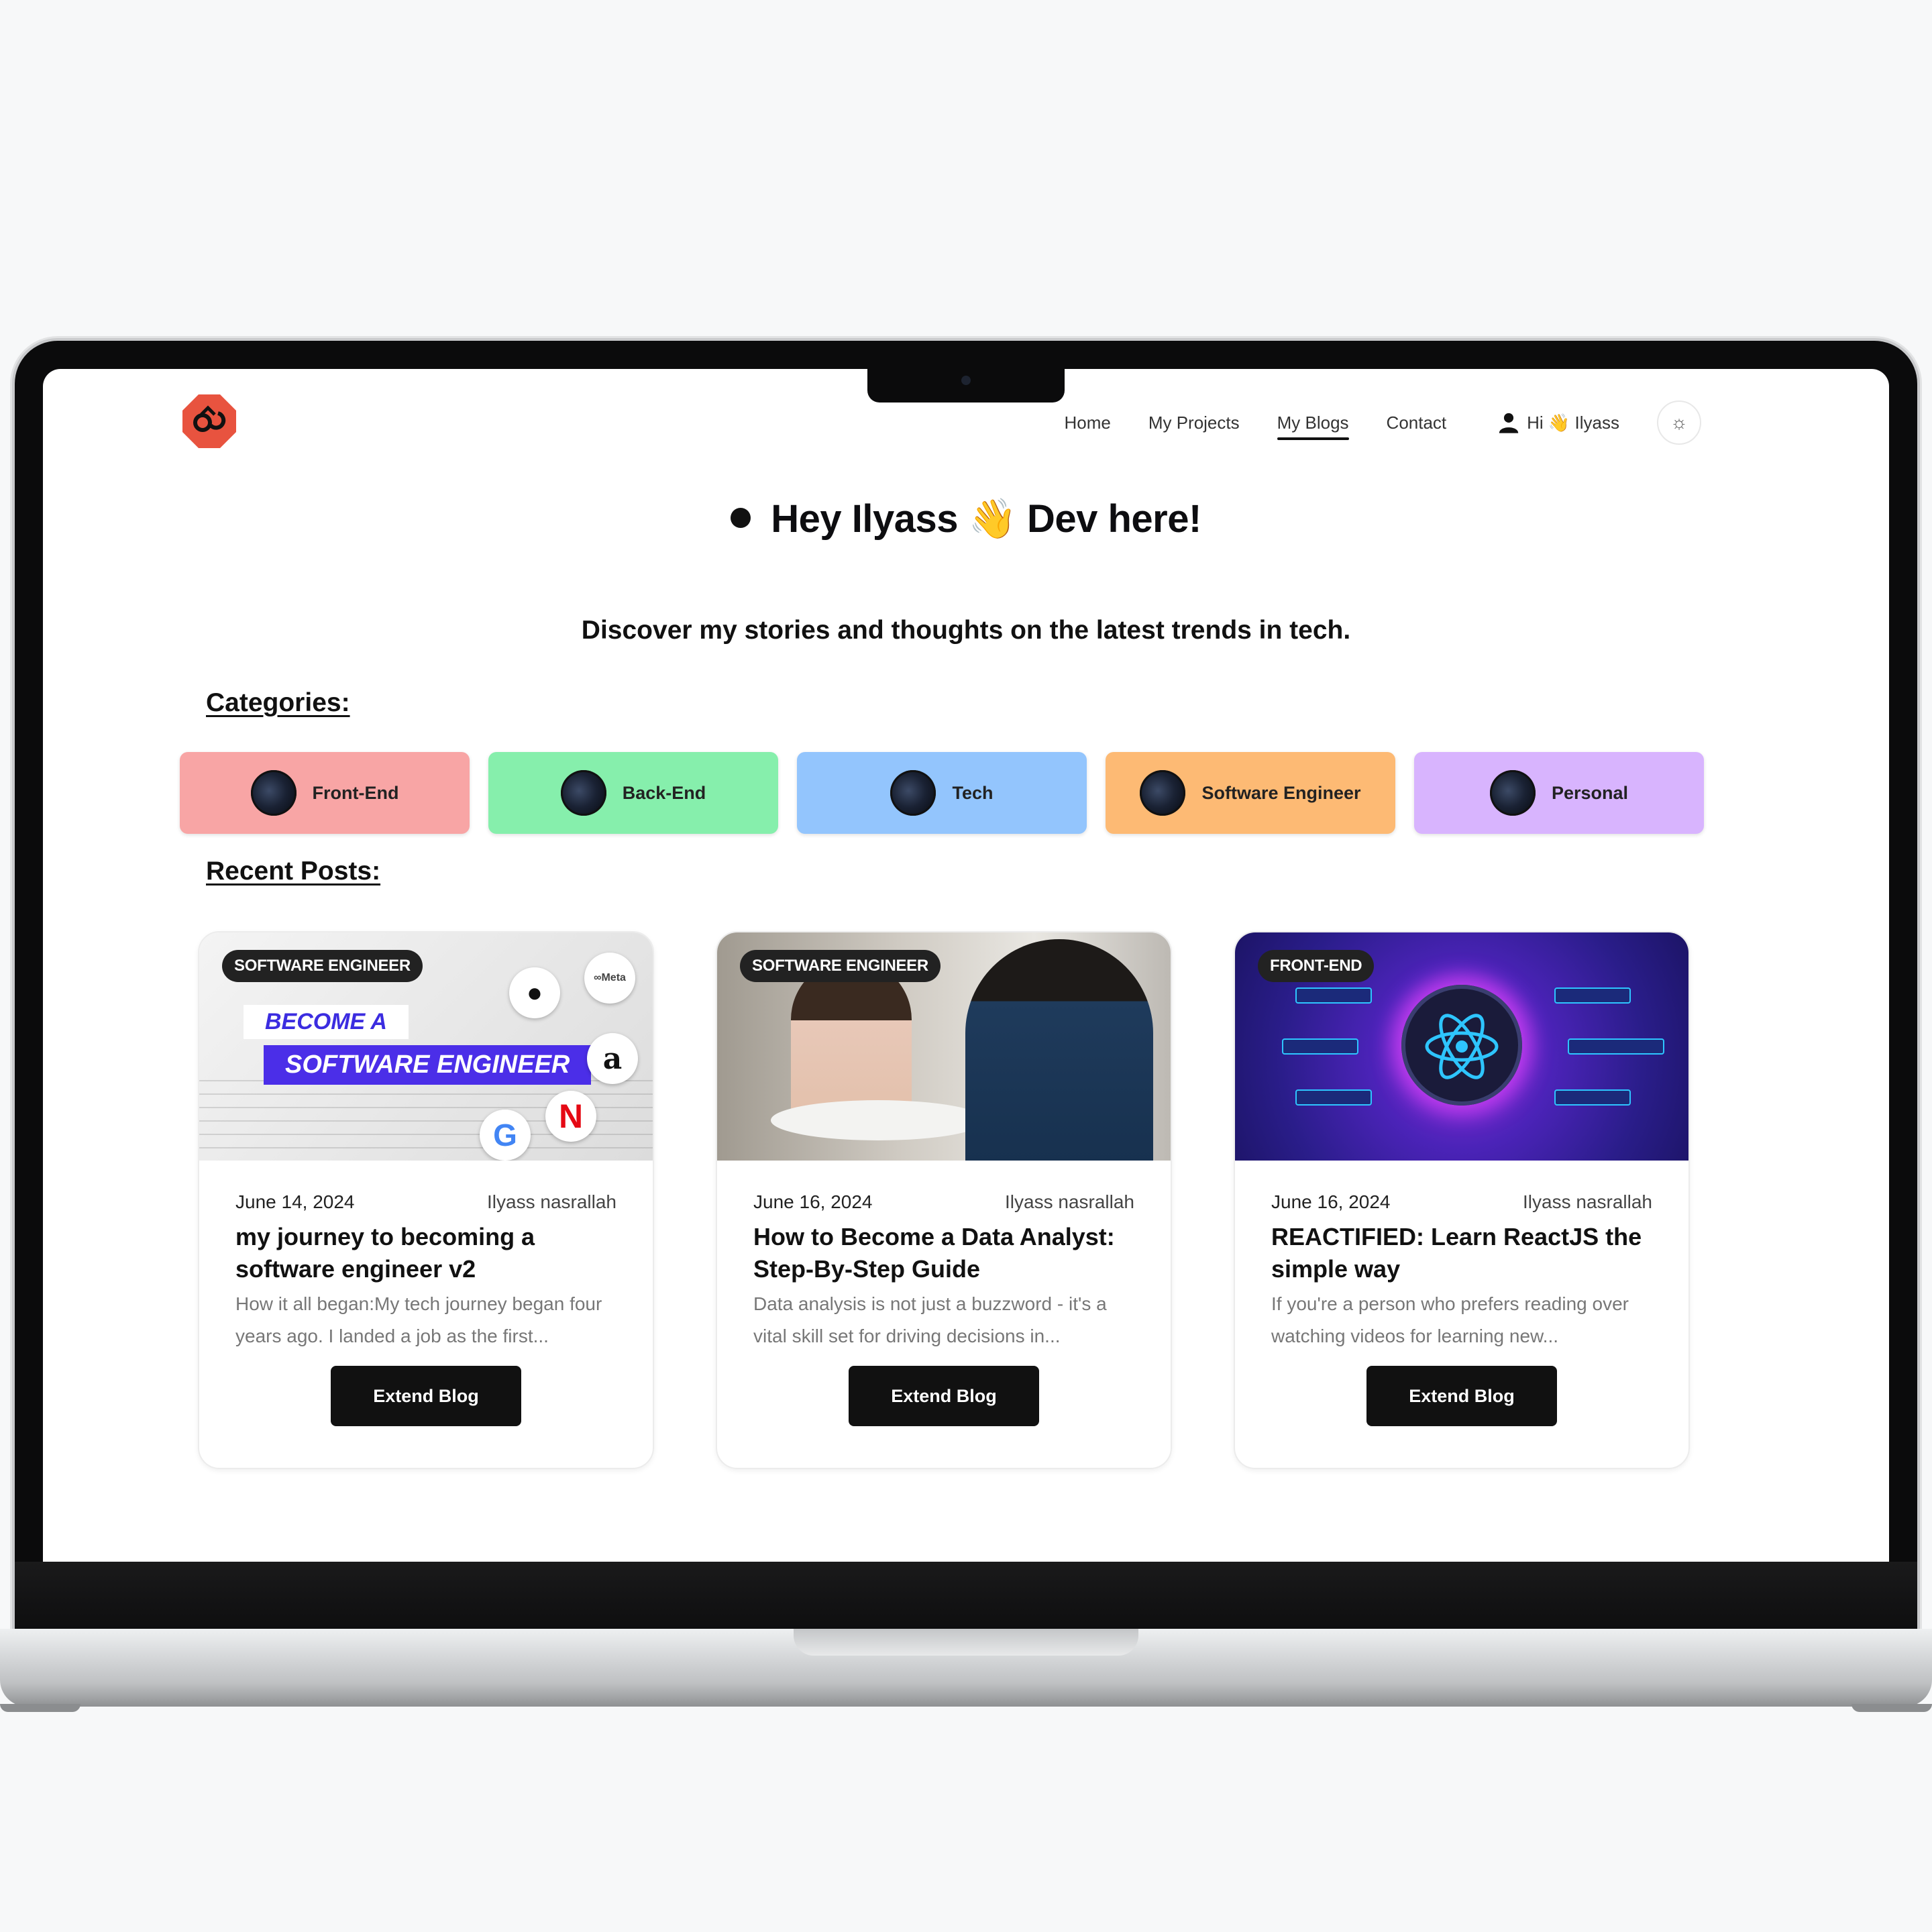 The width and height of the screenshot is (1932, 1932). Describe the element at coordinates (992, 519) in the screenshot. I see `wave-emoji: 👋` at that location.